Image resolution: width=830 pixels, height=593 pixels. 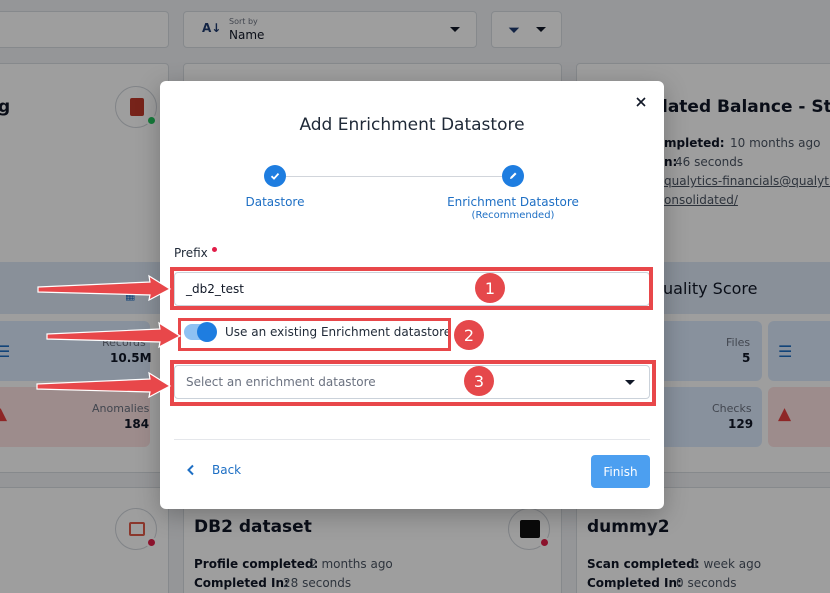 I want to click on arrow-icon, so click(x=109, y=336).